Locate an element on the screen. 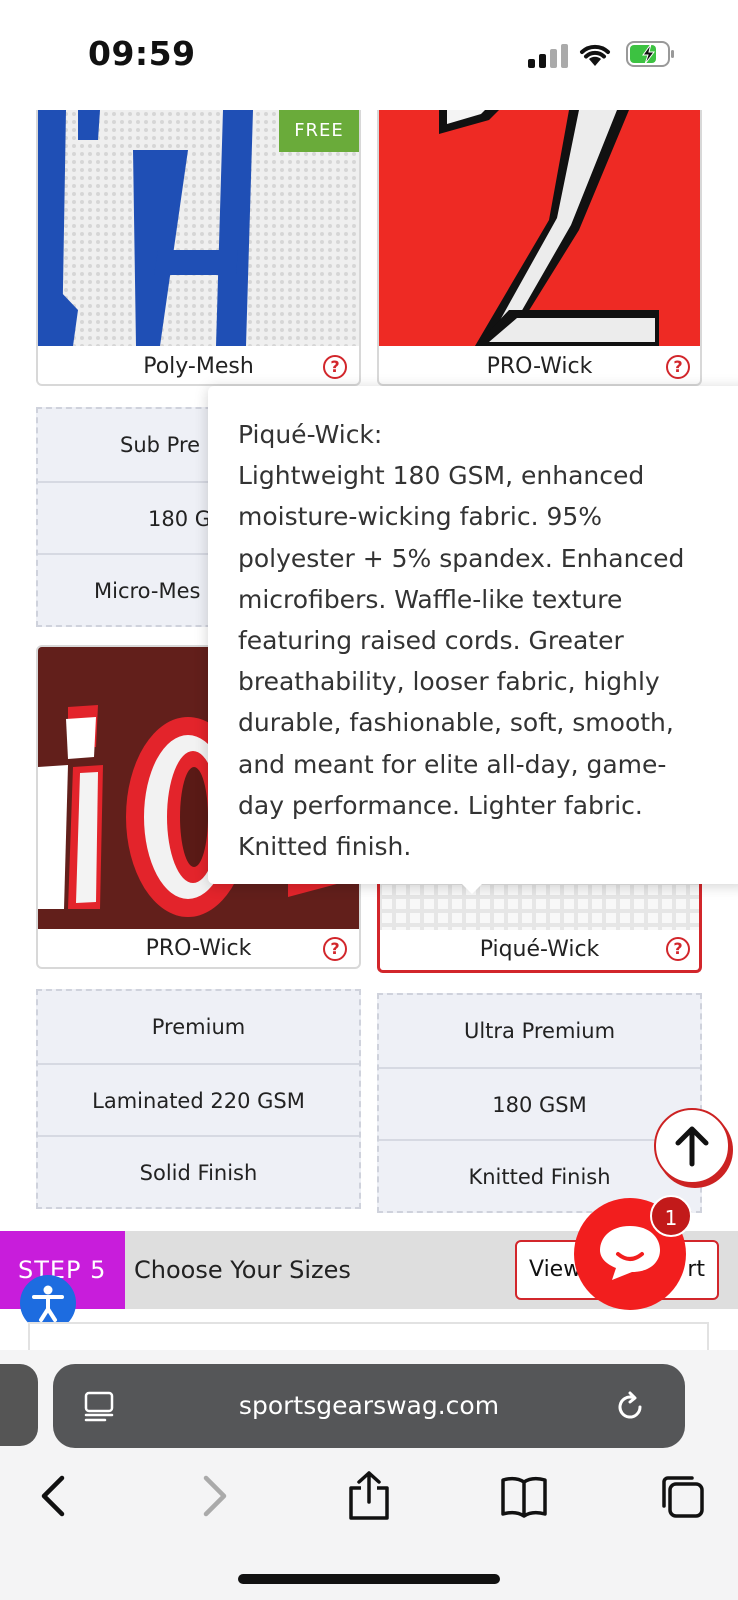 Image resolution: width=738 pixels, height=1600 pixels. tooltip-line: featuring raised cords. Greater is located at coordinates (431, 641).